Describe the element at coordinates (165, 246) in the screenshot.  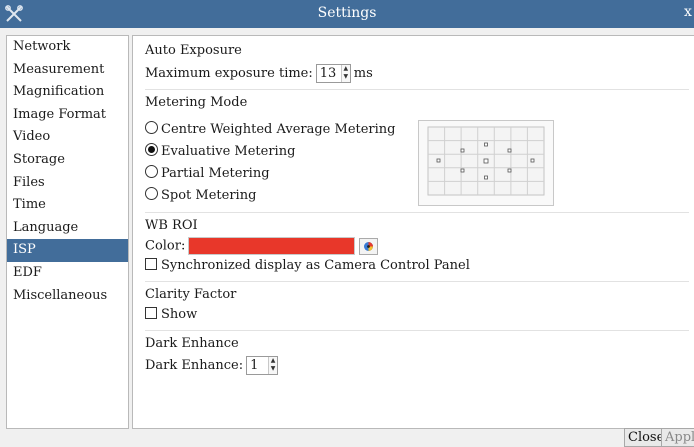
I see `wb-color-label: Color:` at that location.